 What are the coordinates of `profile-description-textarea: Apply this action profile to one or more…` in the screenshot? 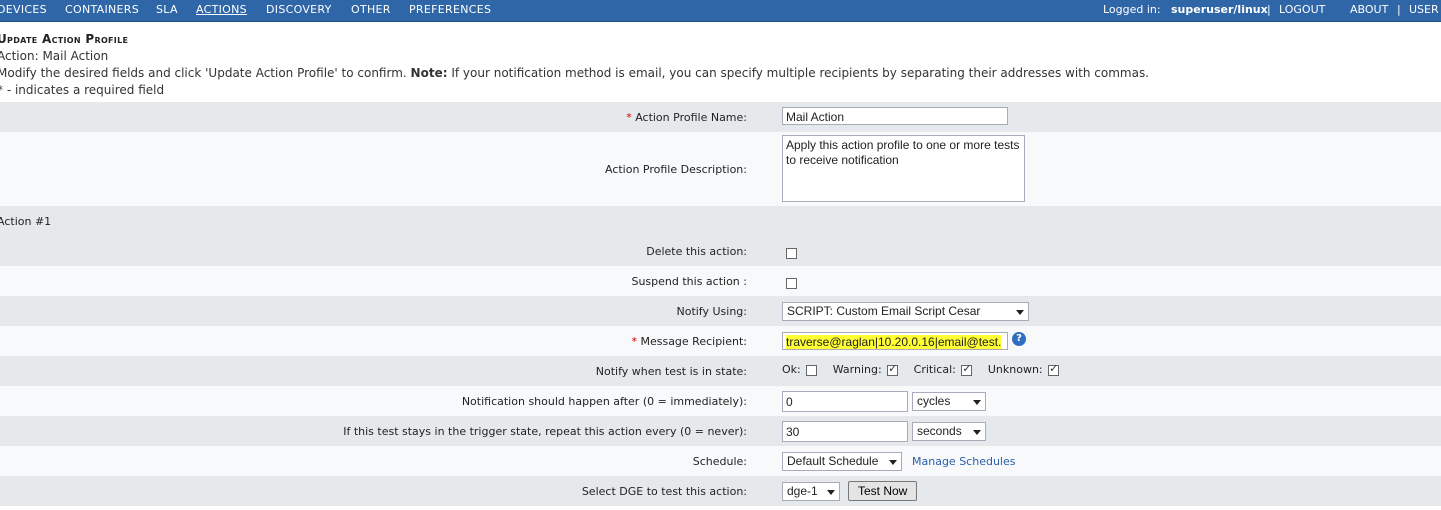 It's located at (903, 168).